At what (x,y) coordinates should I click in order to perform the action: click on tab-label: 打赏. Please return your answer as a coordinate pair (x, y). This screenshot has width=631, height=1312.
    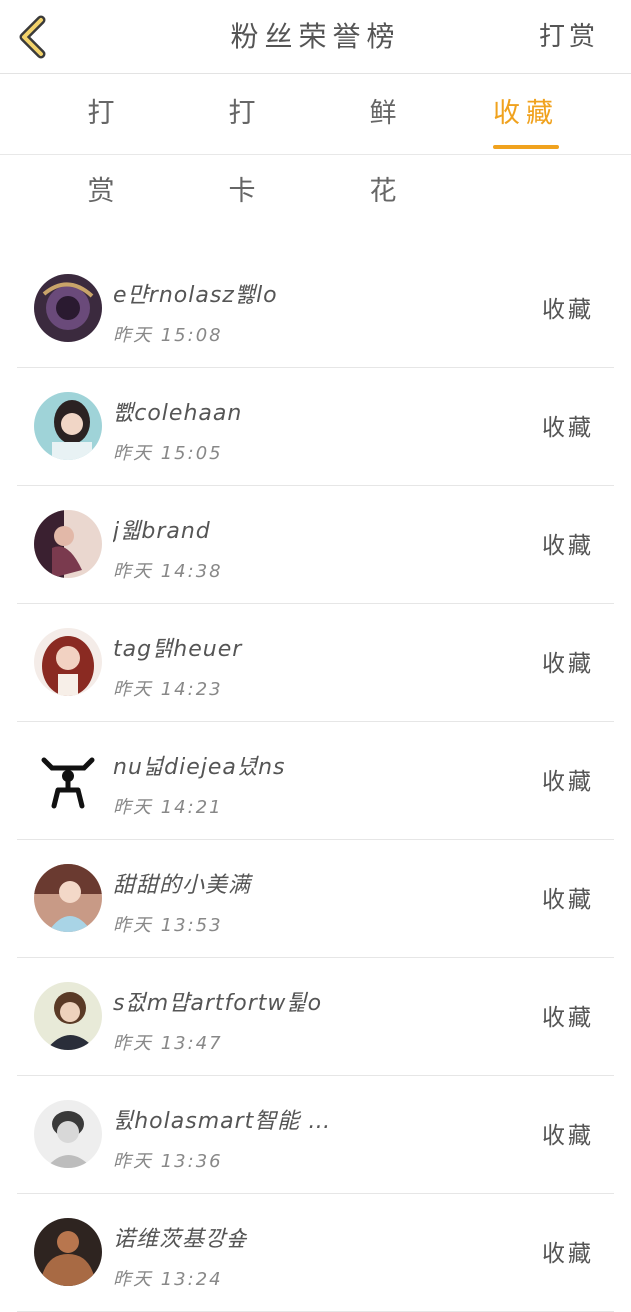
    Looking at the image, I should click on (104, 152).